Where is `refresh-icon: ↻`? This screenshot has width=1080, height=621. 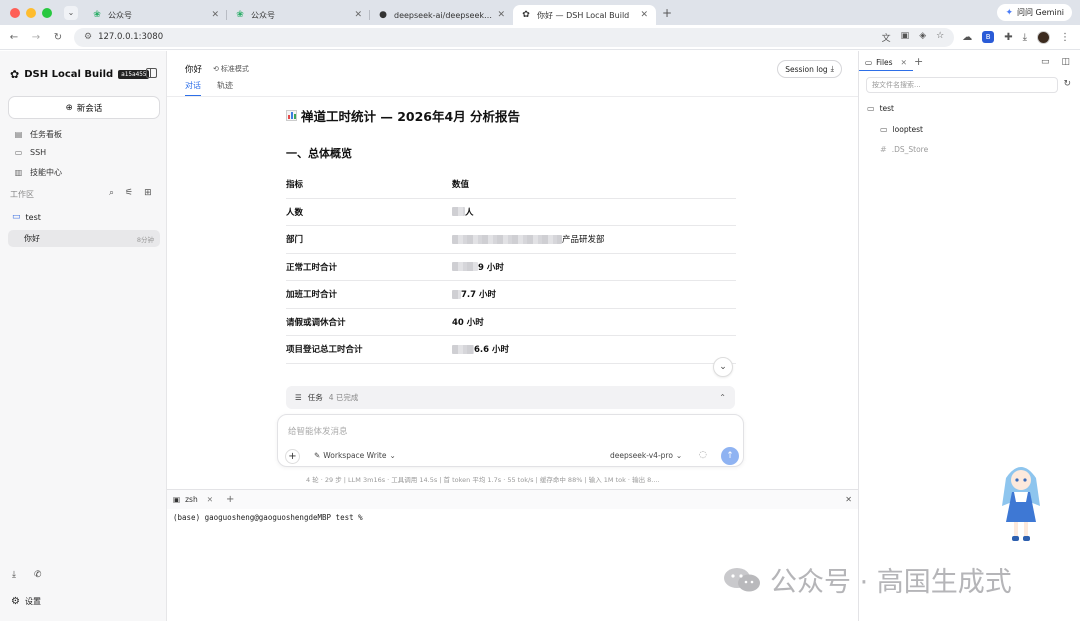 refresh-icon: ↻ is located at coordinates (1067, 84).